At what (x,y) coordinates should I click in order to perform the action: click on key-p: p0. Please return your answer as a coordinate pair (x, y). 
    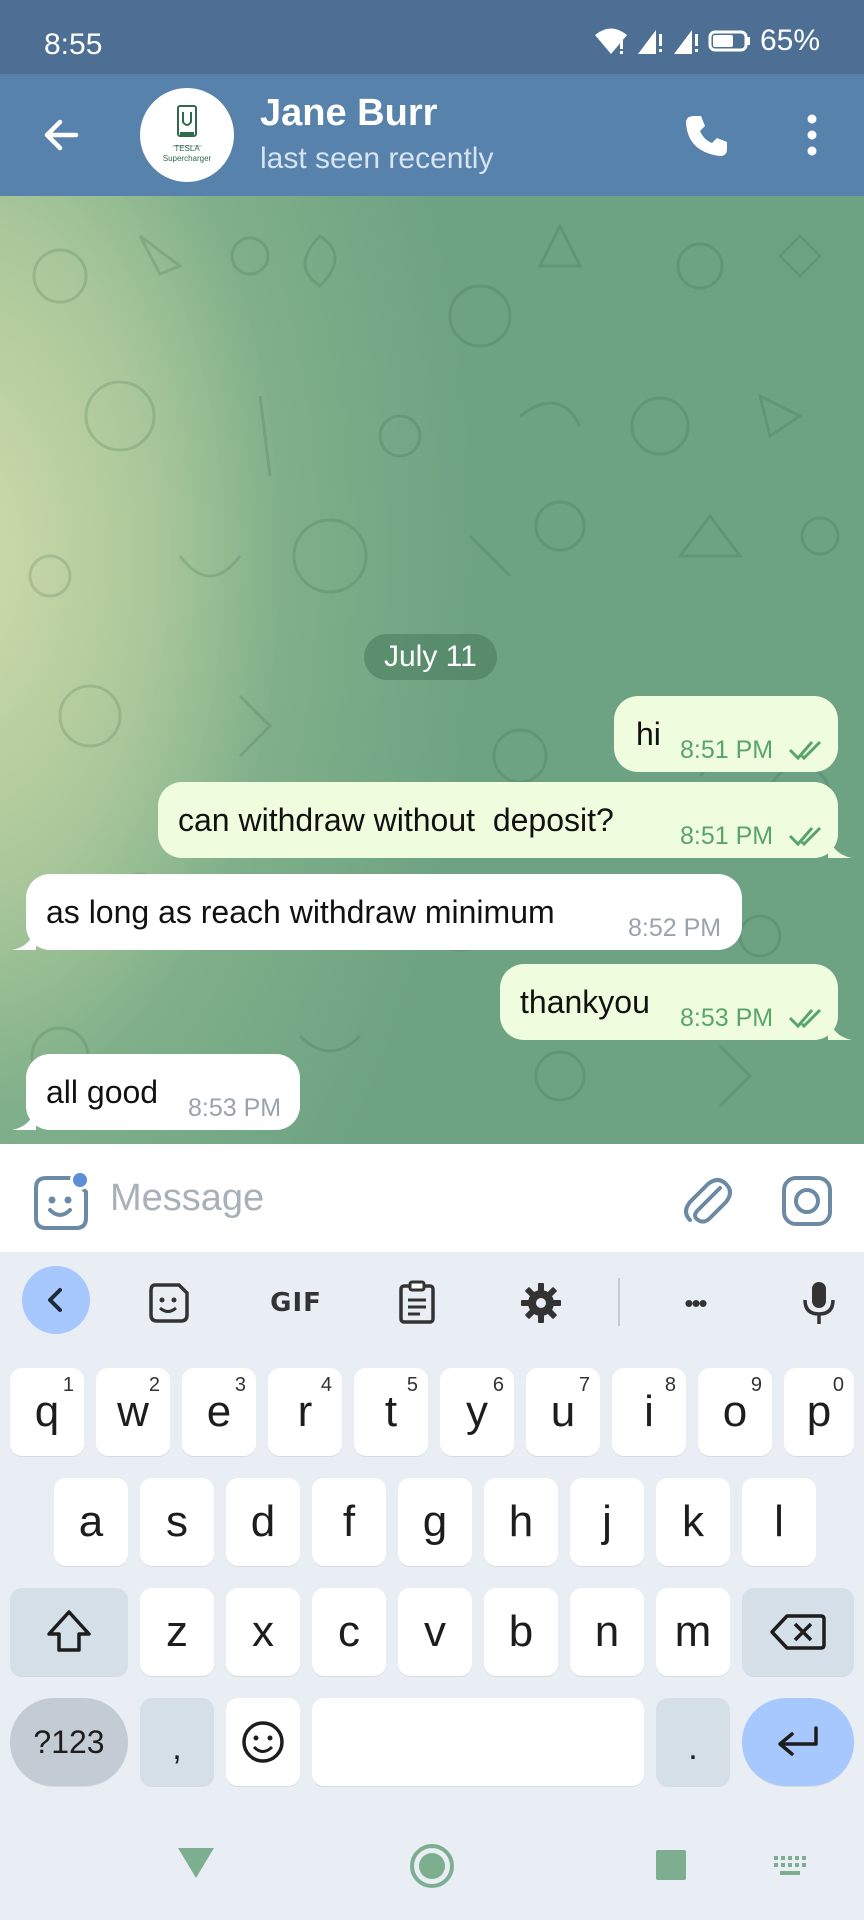
    Looking at the image, I should click on (819, 1412).